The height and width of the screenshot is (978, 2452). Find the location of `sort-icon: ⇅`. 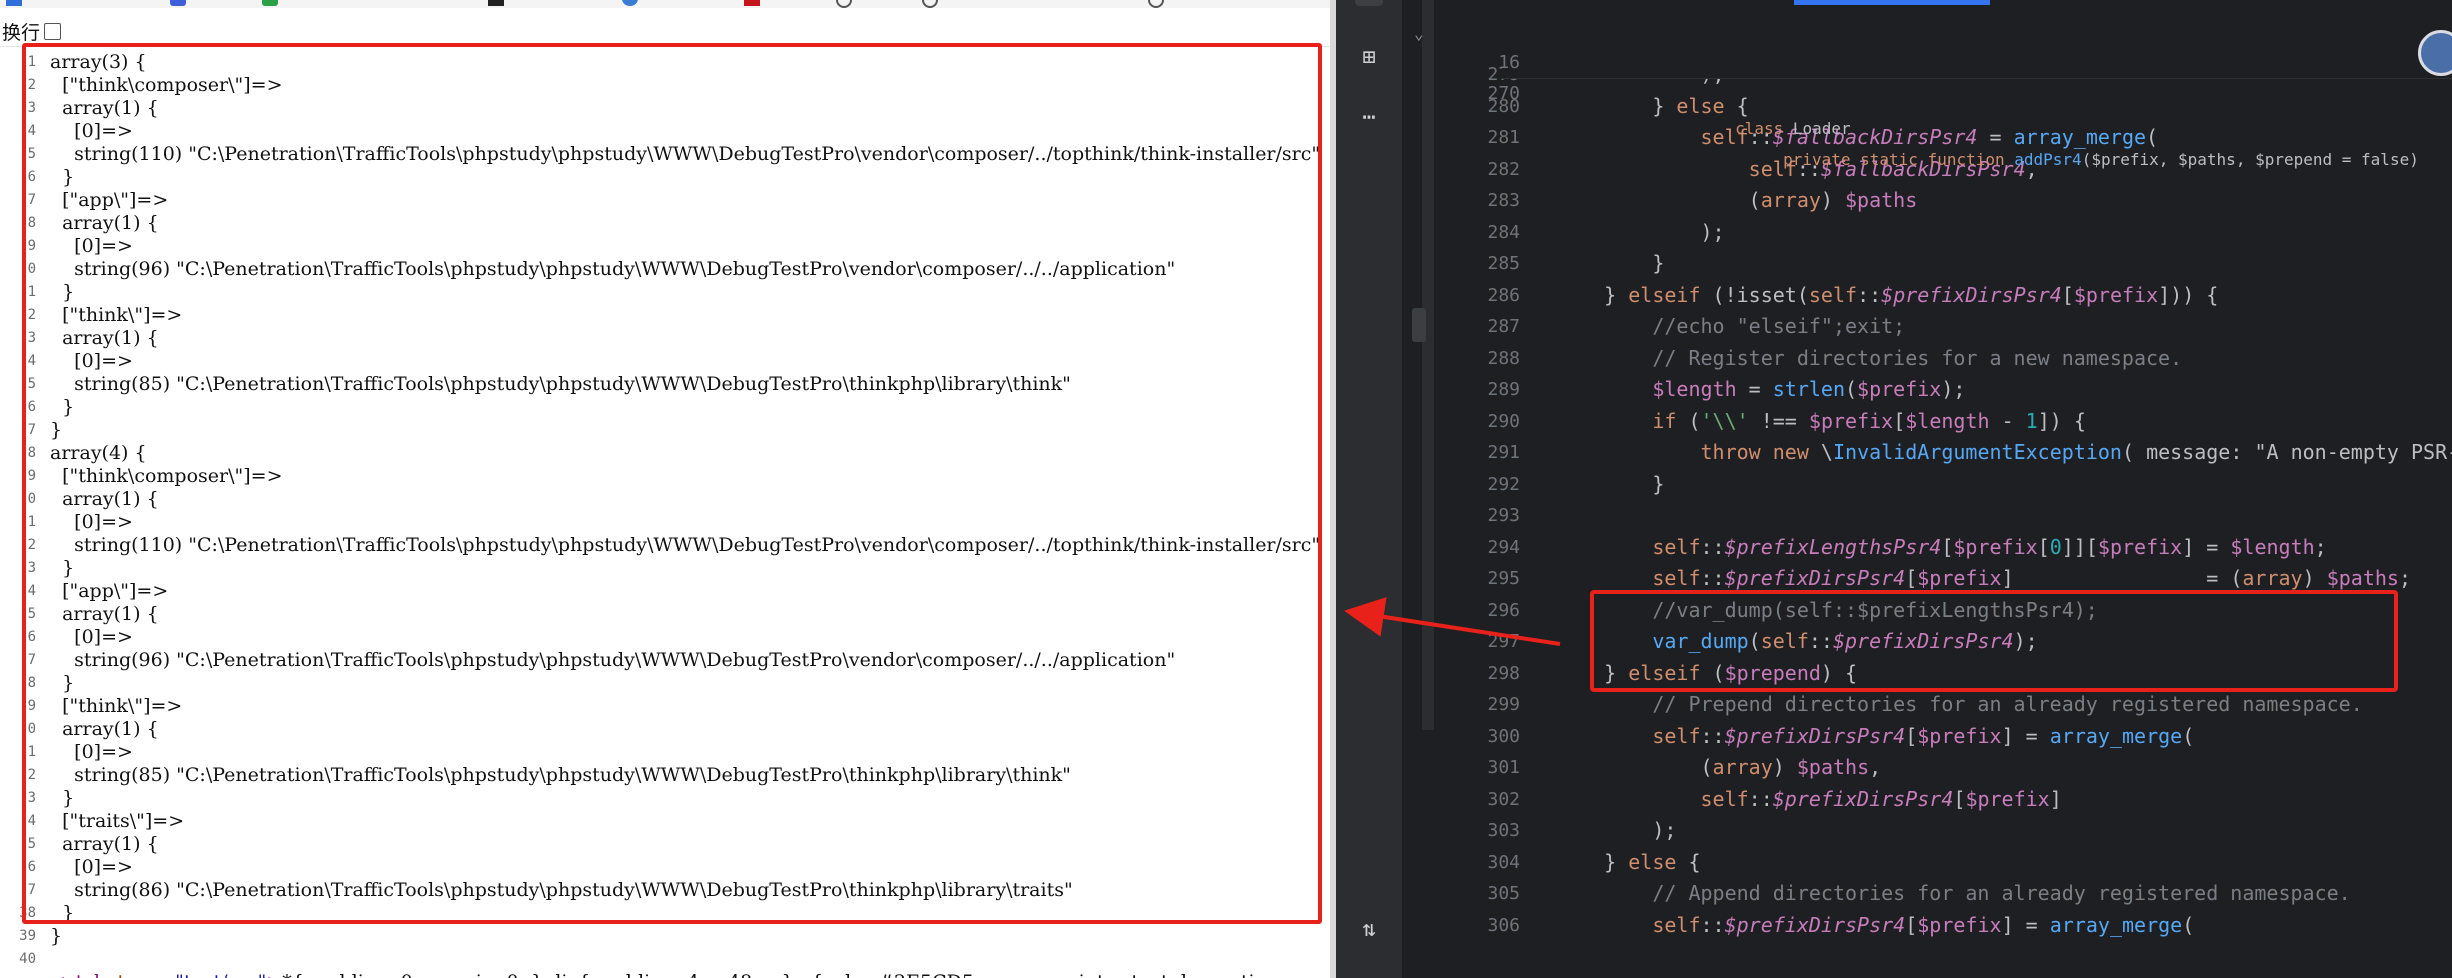

sort-icon: ⇅ is located at coordinates (1369, 930).